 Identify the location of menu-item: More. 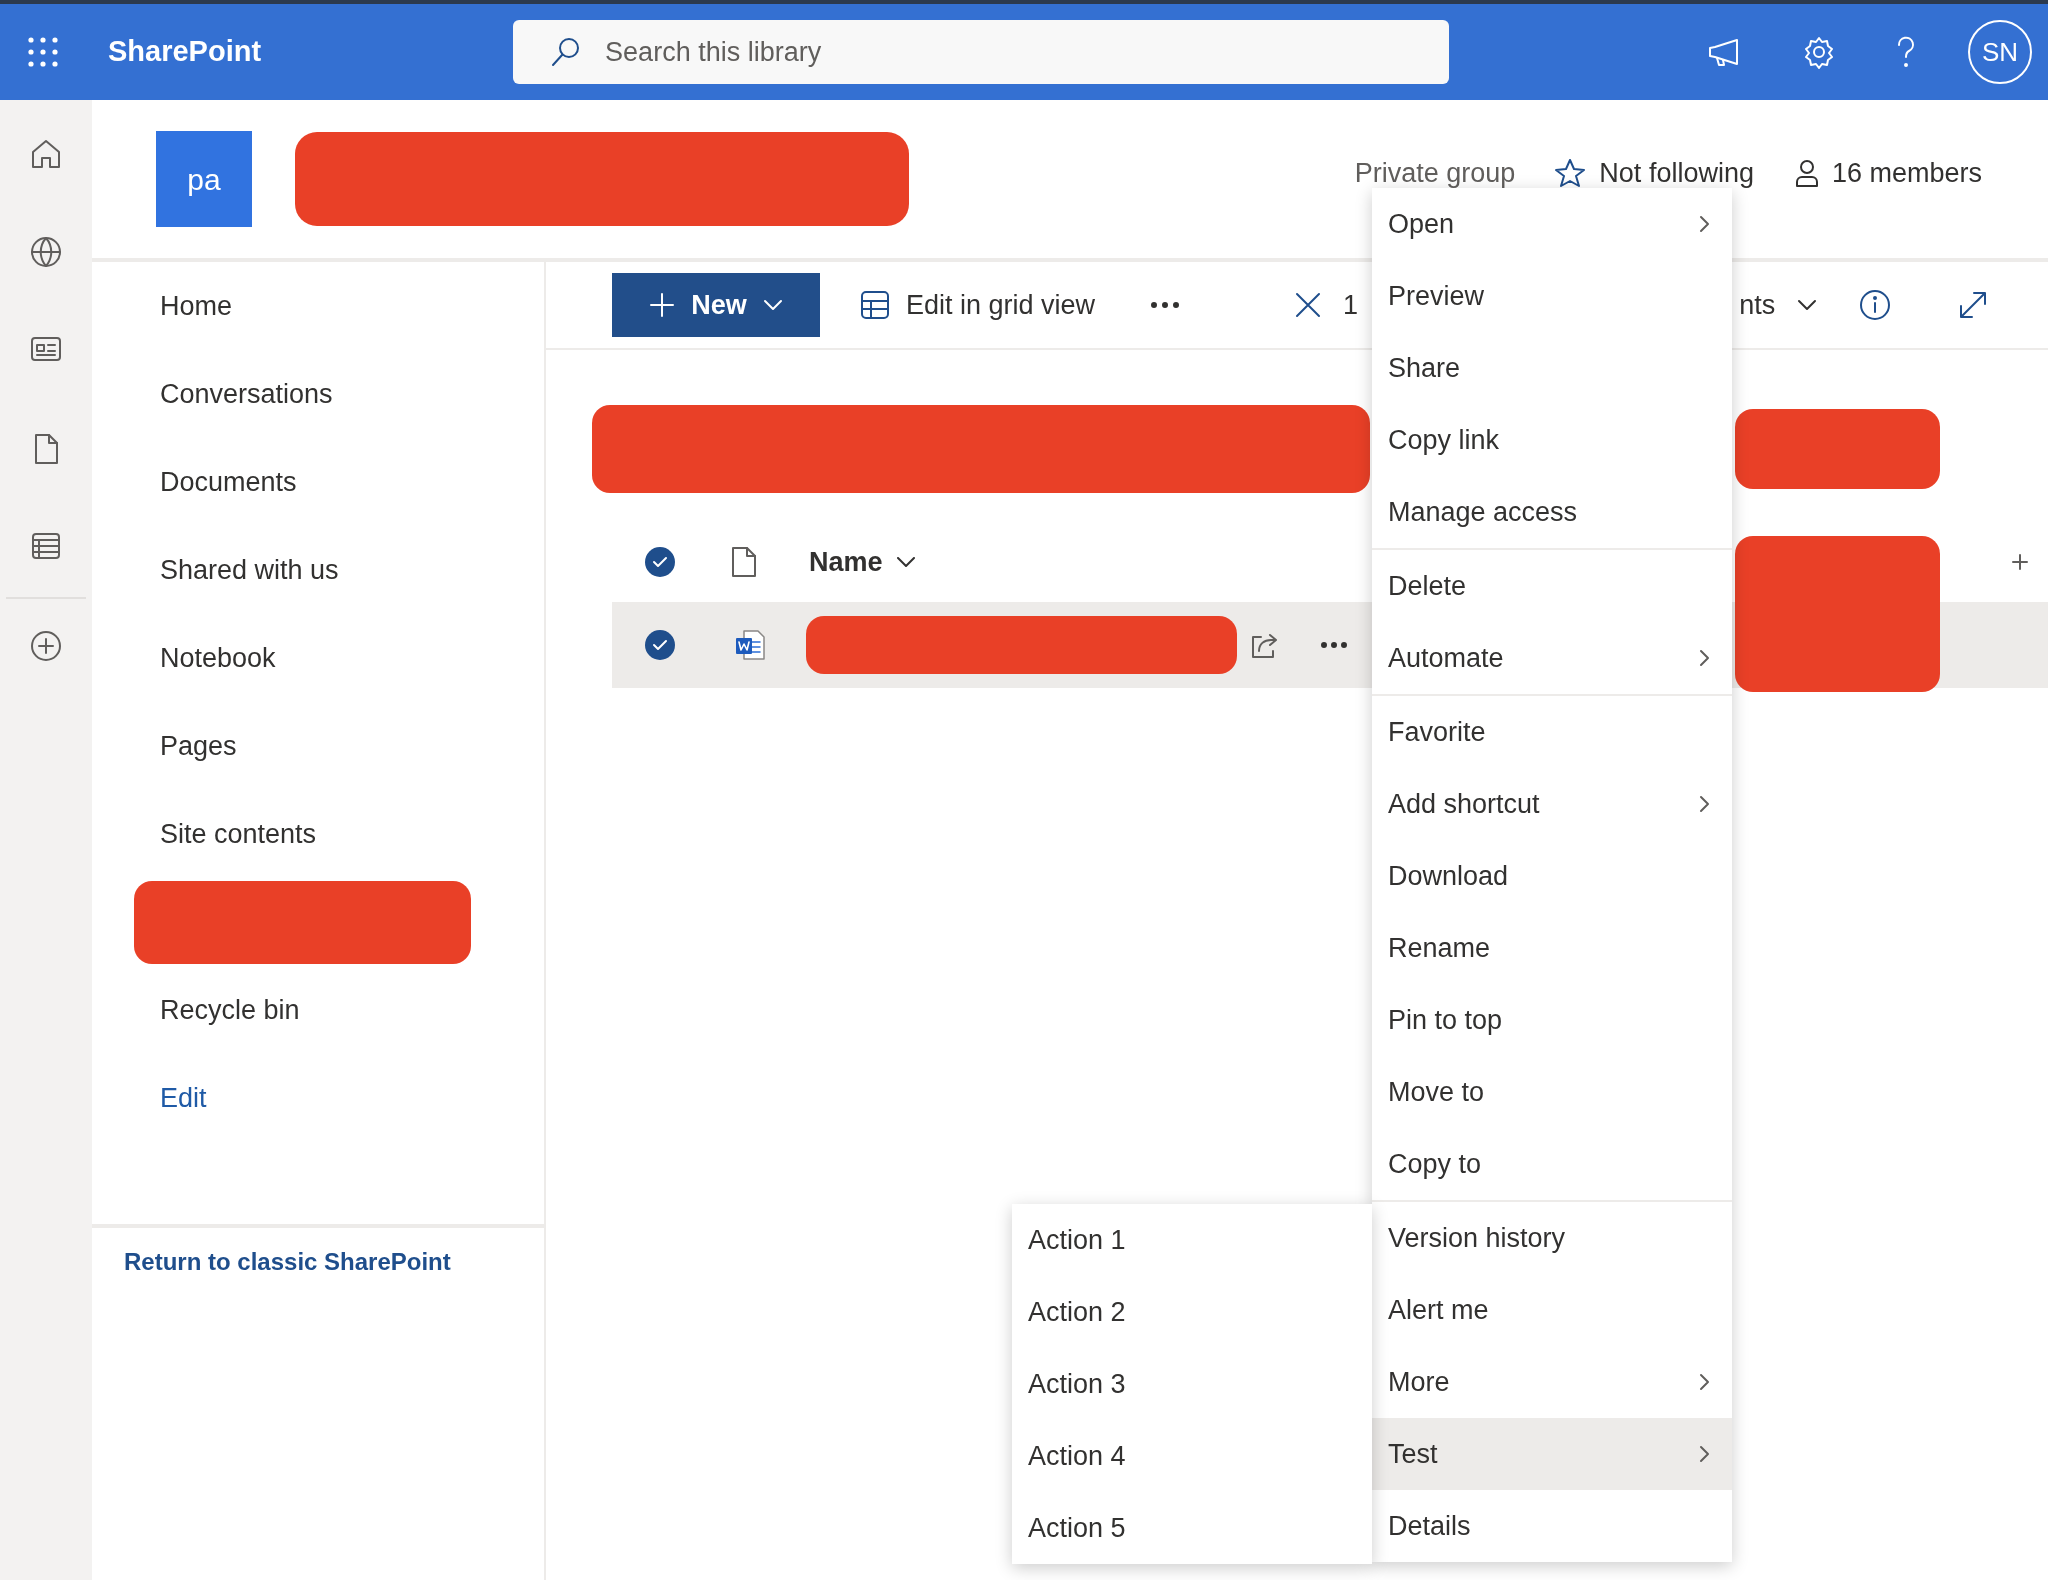
(1552, 1382).